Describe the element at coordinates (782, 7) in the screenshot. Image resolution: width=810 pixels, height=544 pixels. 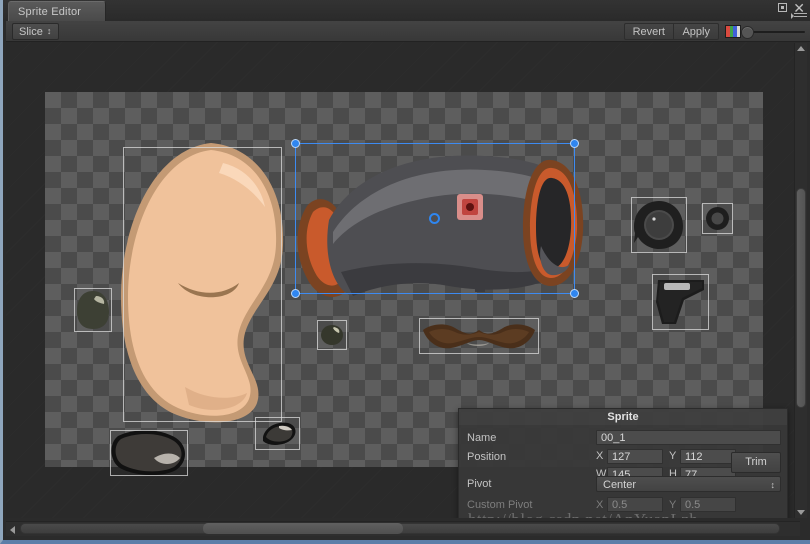
I see `maximize-icon` at that location.